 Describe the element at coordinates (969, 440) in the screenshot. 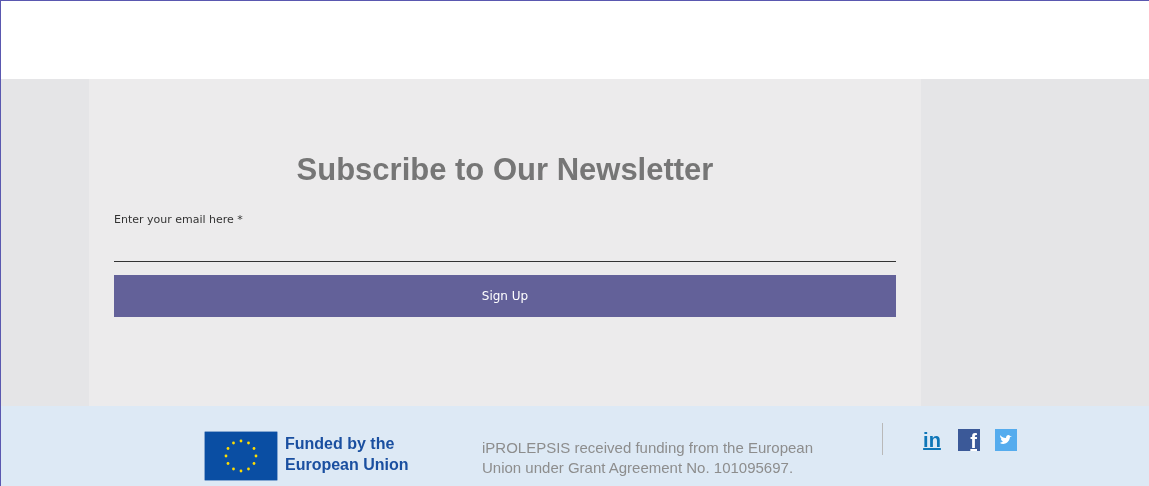

I see `facebook-link: f` at that location.